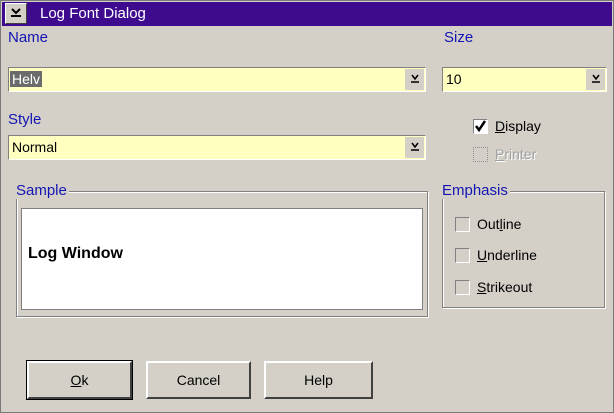  What do you see at coordinates (523, 245) in the screenshot?
I see `emphasis-group: Emphasis Outline Underline Strikeout` at bounding box center [523, 245].